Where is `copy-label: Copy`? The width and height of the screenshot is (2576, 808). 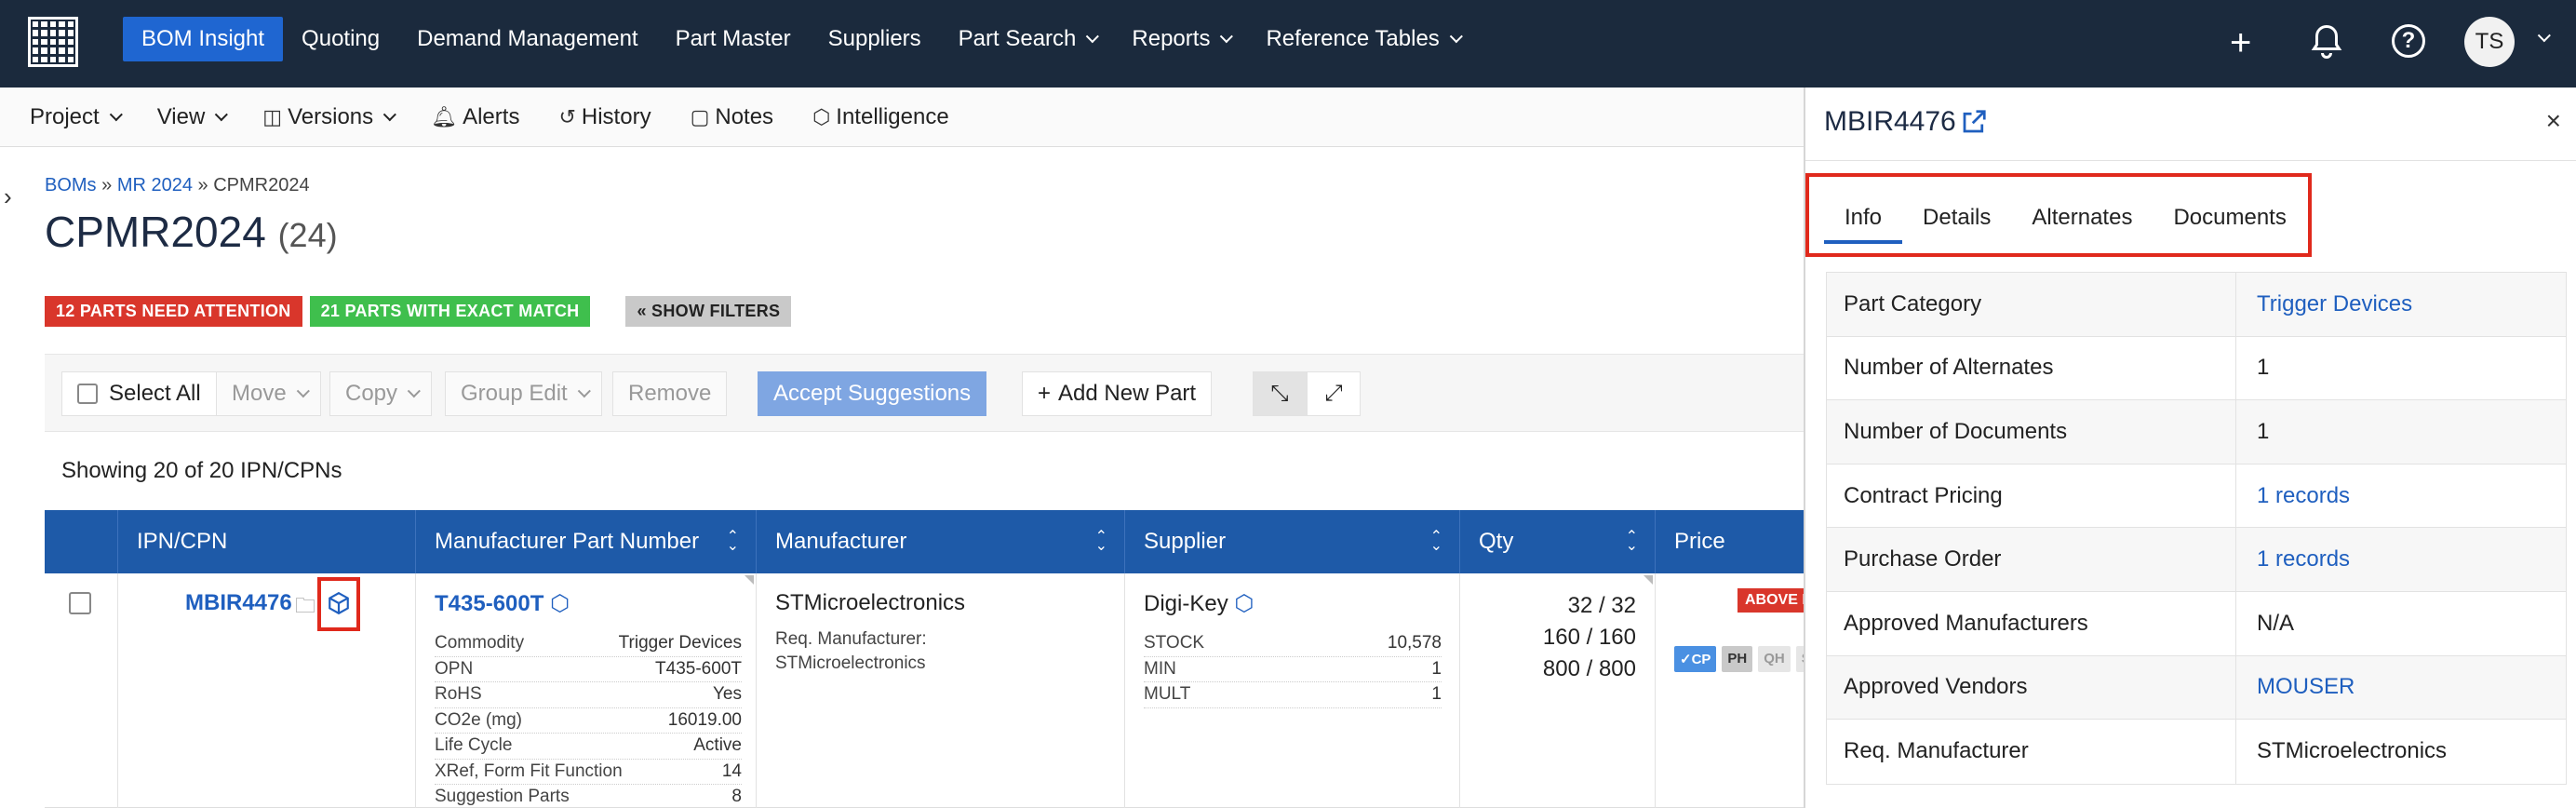
copy-label: Copy is located at coordinates (371, 393).